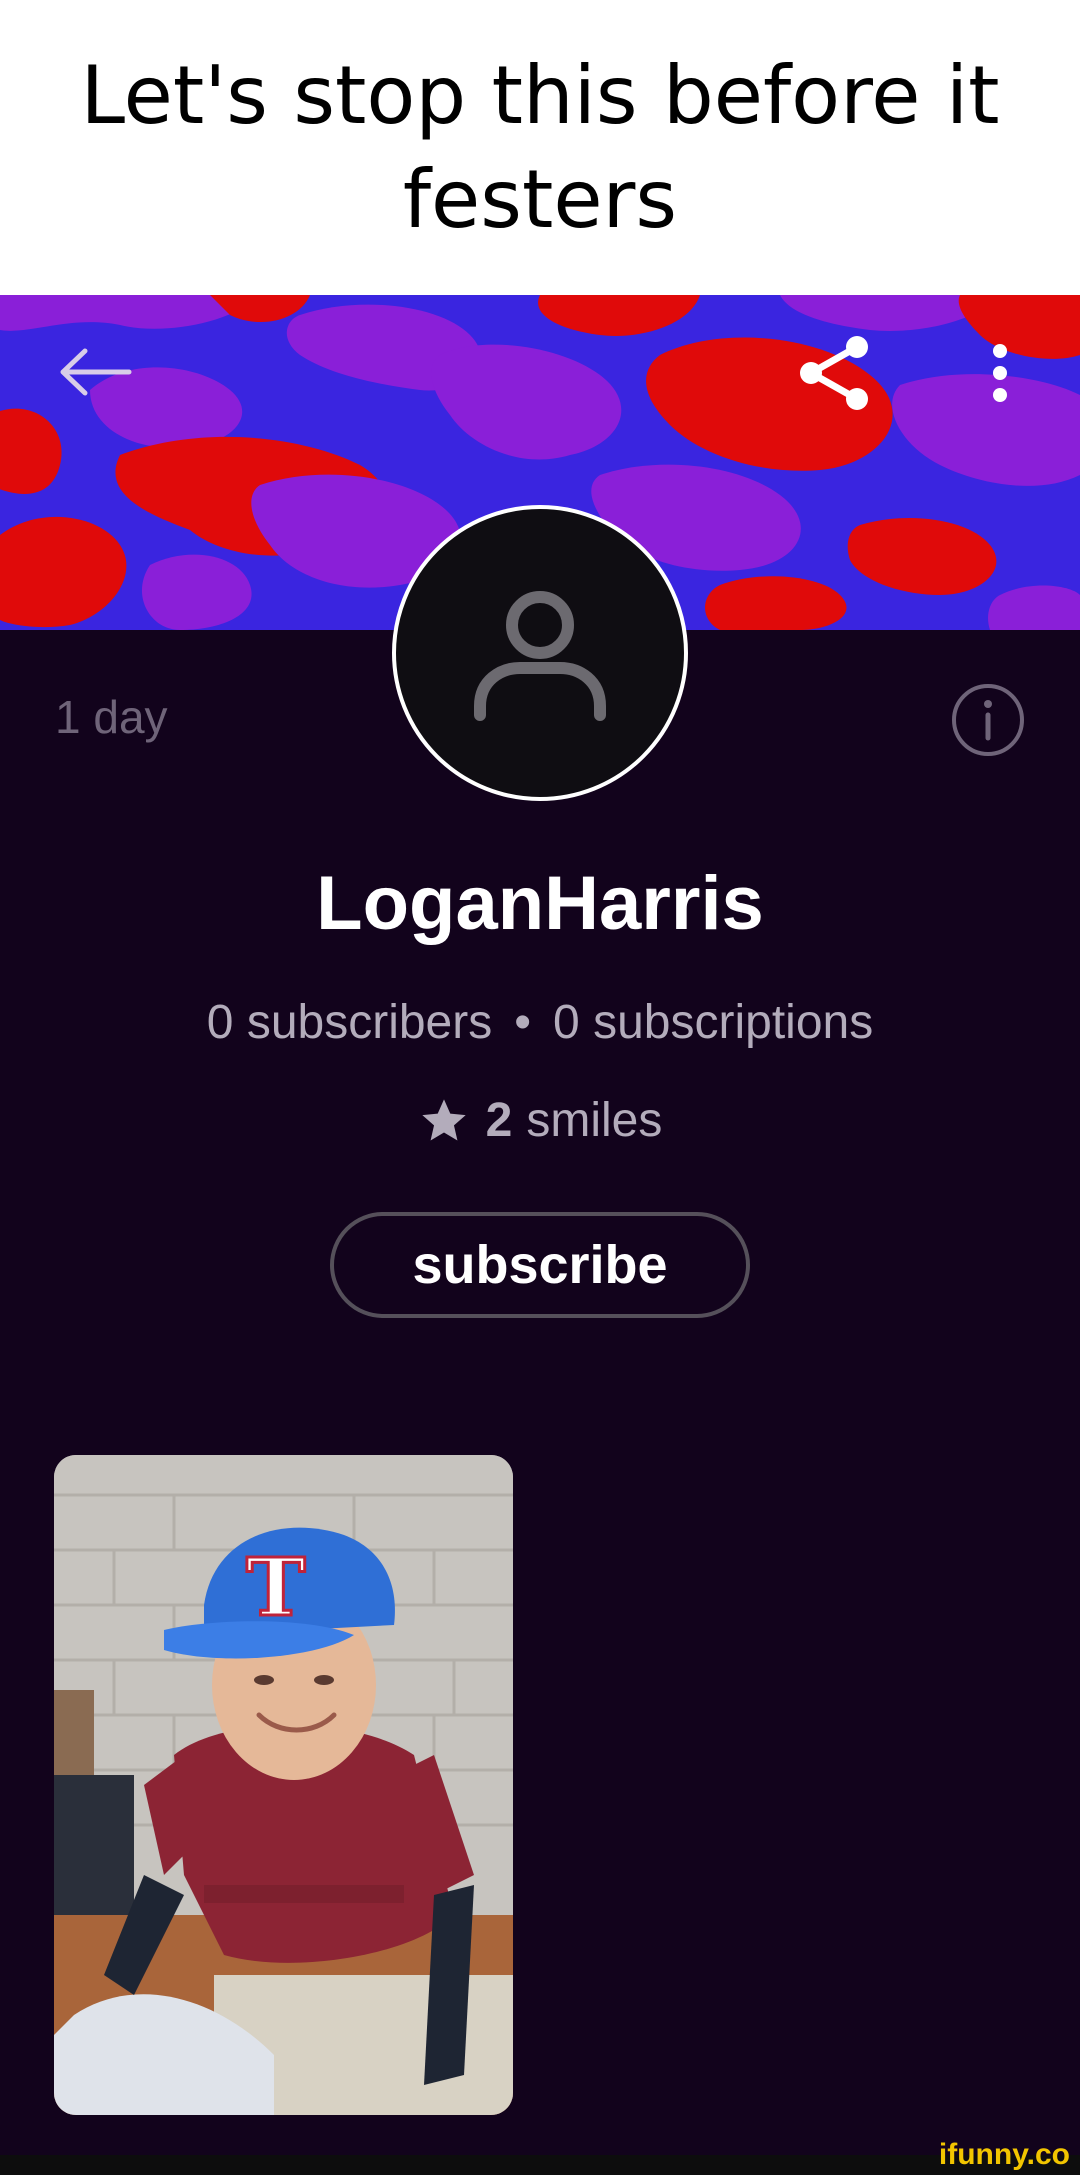 Image resolution: width=1080 pixels, height=2175 pixels. I want to click on account-age: 1 day, so click(111, 717).